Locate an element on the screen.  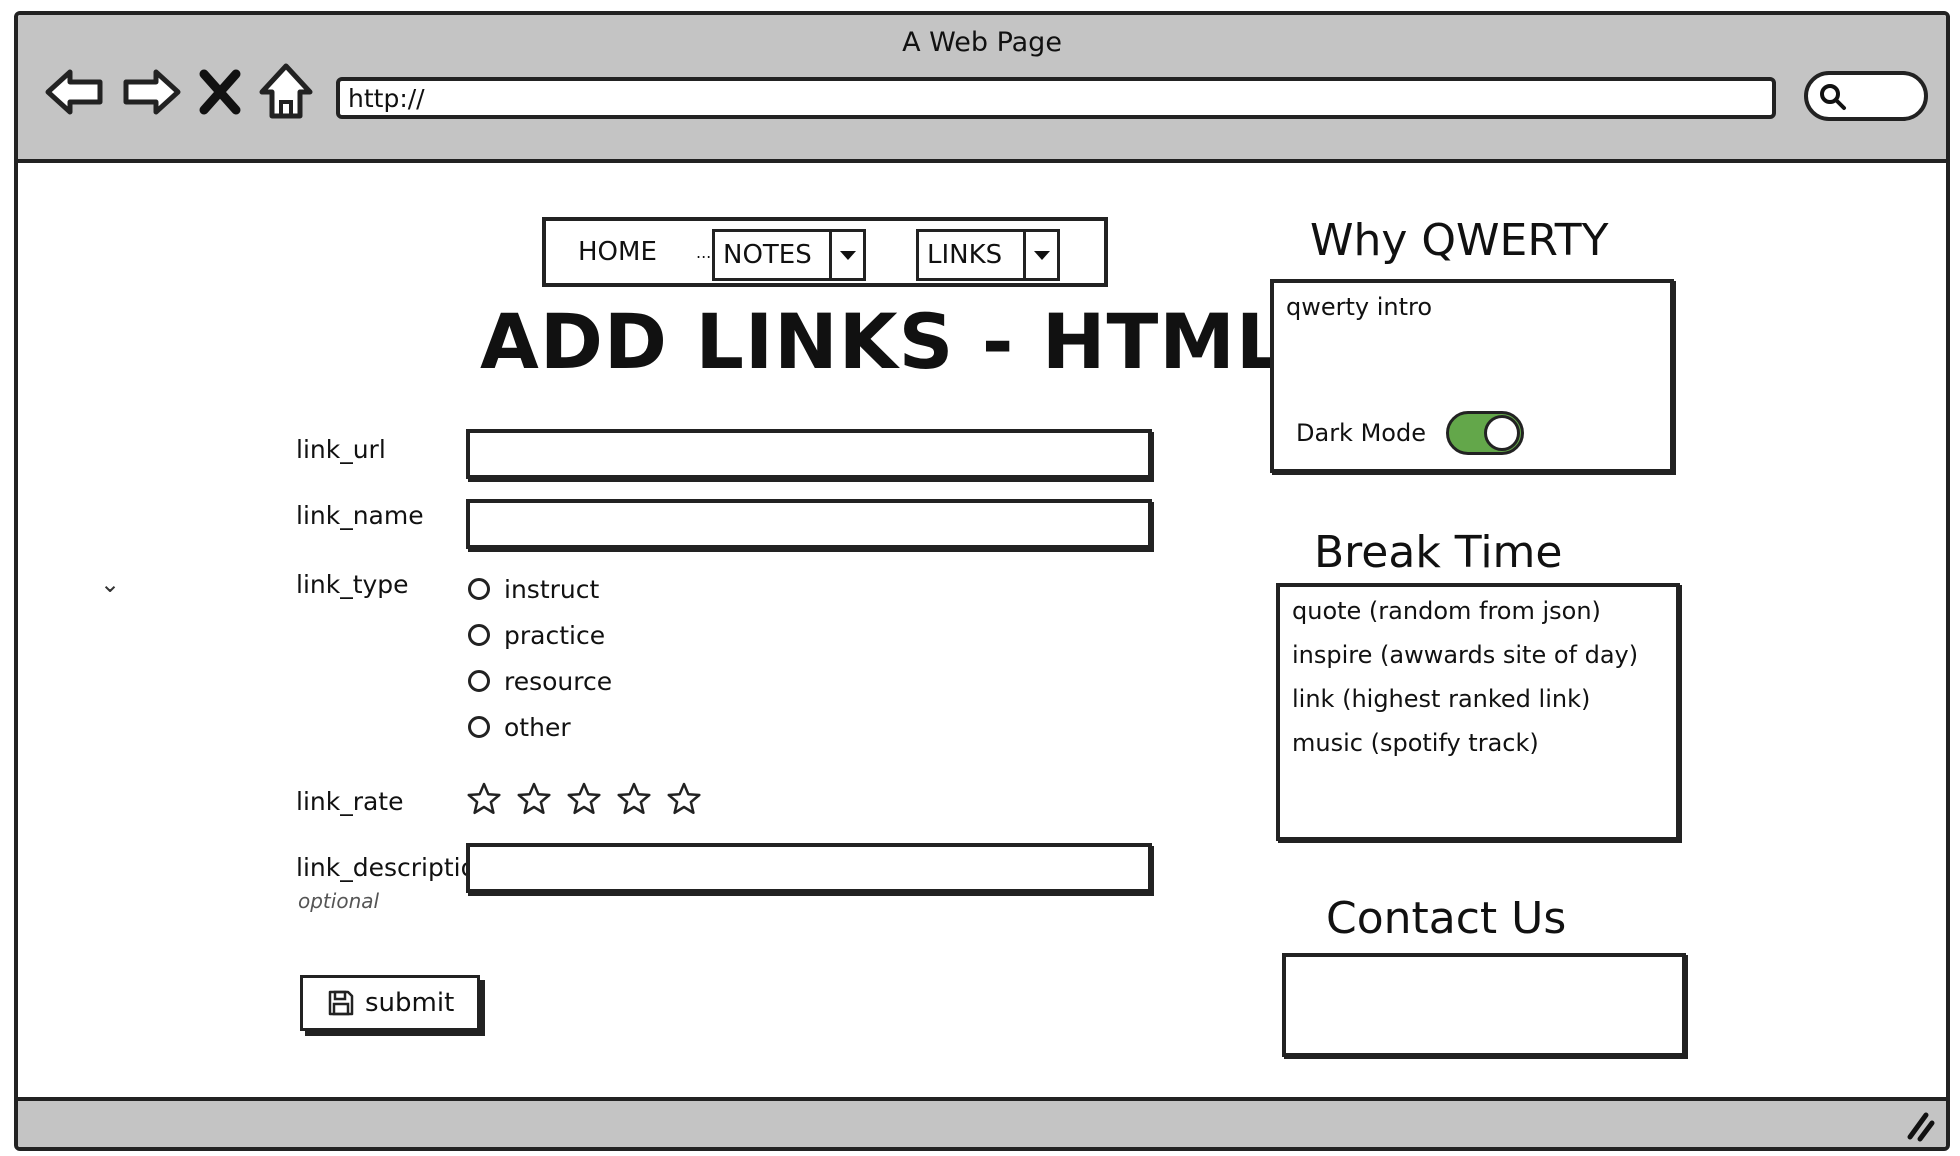
nav-home-link: HOME is located at coordinates (617, 252).